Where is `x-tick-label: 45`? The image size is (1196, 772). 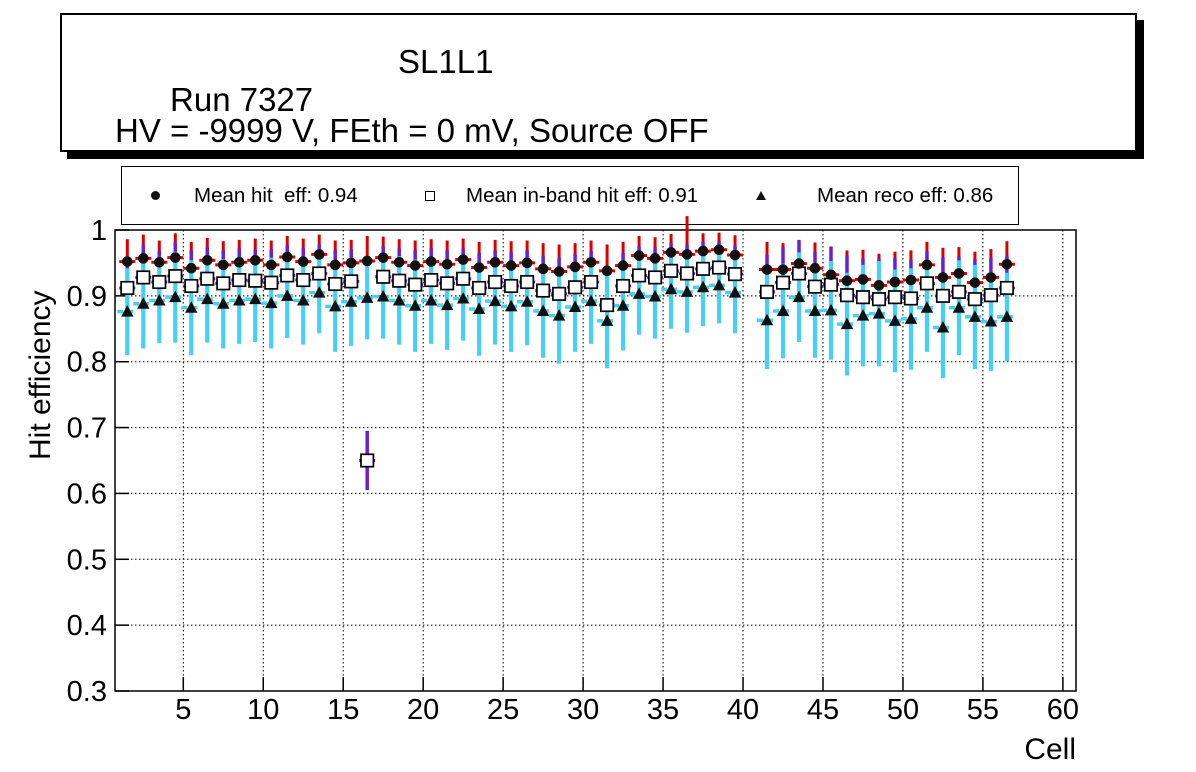
x-tick-label: 45 is located at coordinates (823, 710).